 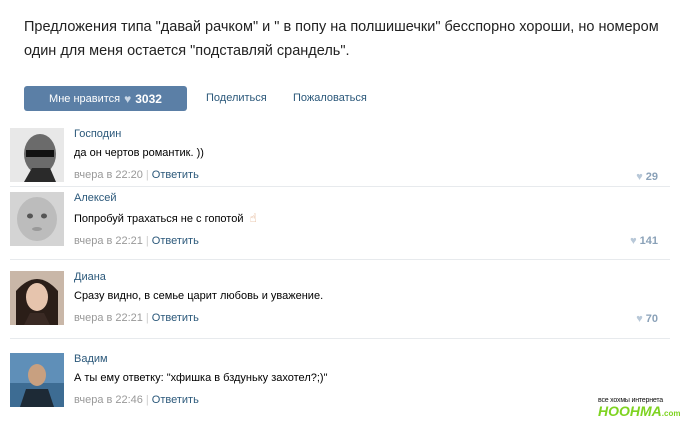 I want to click on comment-time: вчера в 22:20, so click(x=108, y=175).